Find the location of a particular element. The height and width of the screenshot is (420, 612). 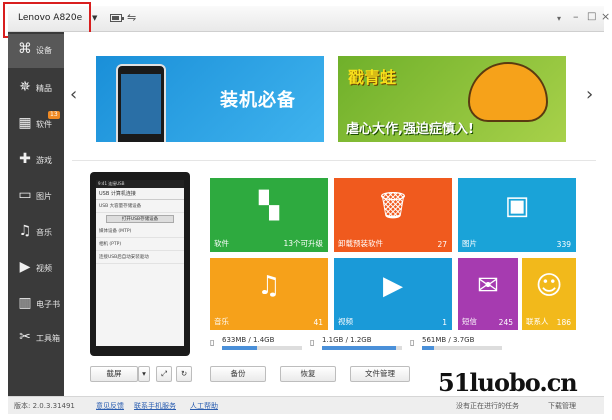

sidebar-item-label: 游戏 is located at coordinates (44, 160).